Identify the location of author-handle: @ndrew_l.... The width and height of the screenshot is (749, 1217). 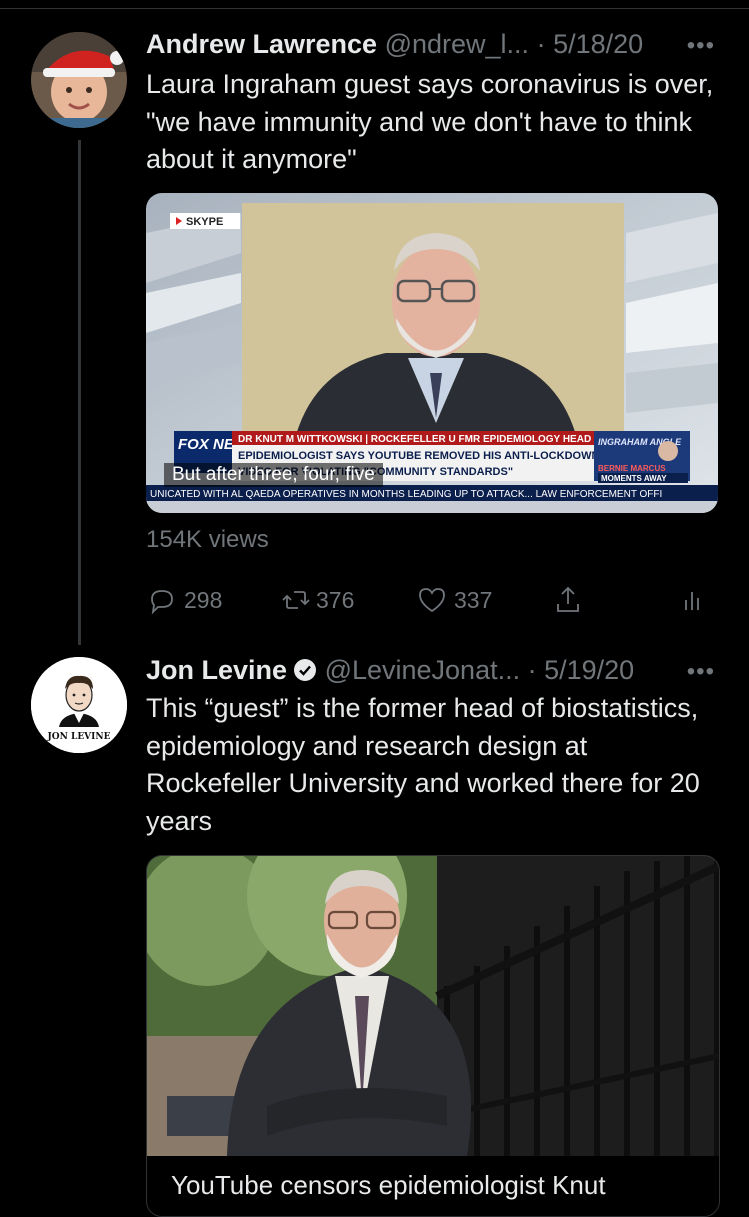
(457, 44).